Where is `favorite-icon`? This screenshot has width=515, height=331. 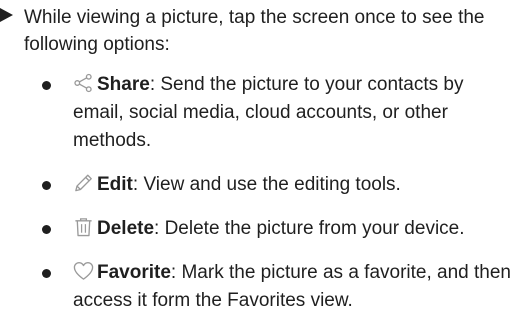
favorite-icon is located at coordinates (83, 271).